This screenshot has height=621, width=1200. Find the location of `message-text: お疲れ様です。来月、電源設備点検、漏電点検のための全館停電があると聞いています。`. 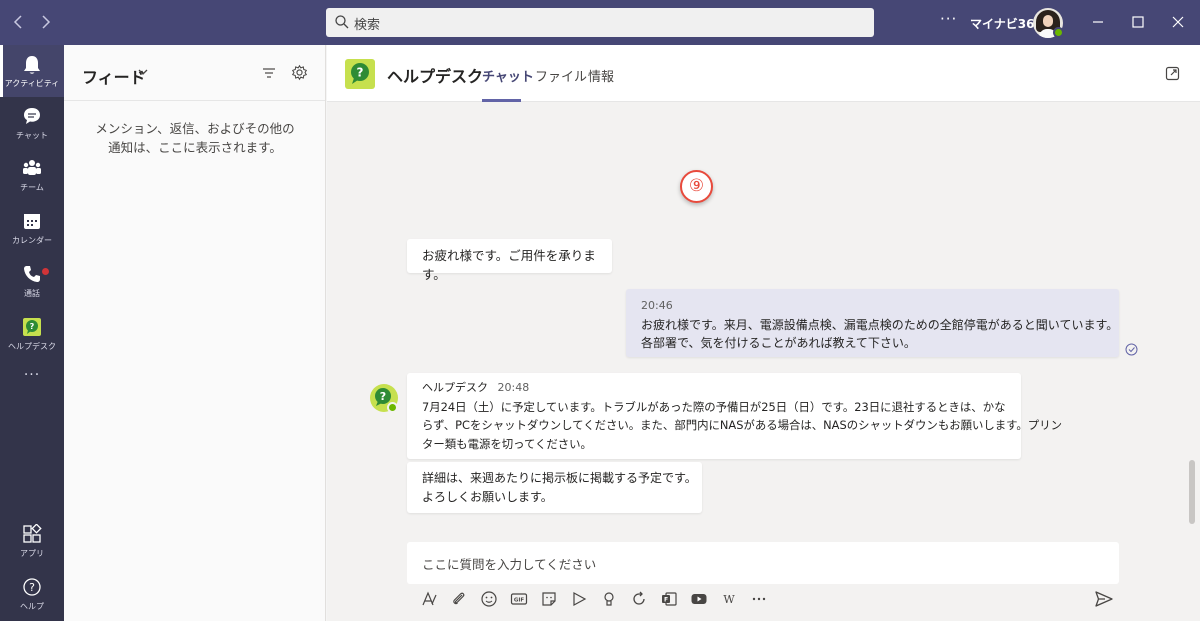

message-text: お疲れ様です。来月、電源設備点検、漏電点検のための全館停電があると聞いています。 is located at coordinates (880, 324).